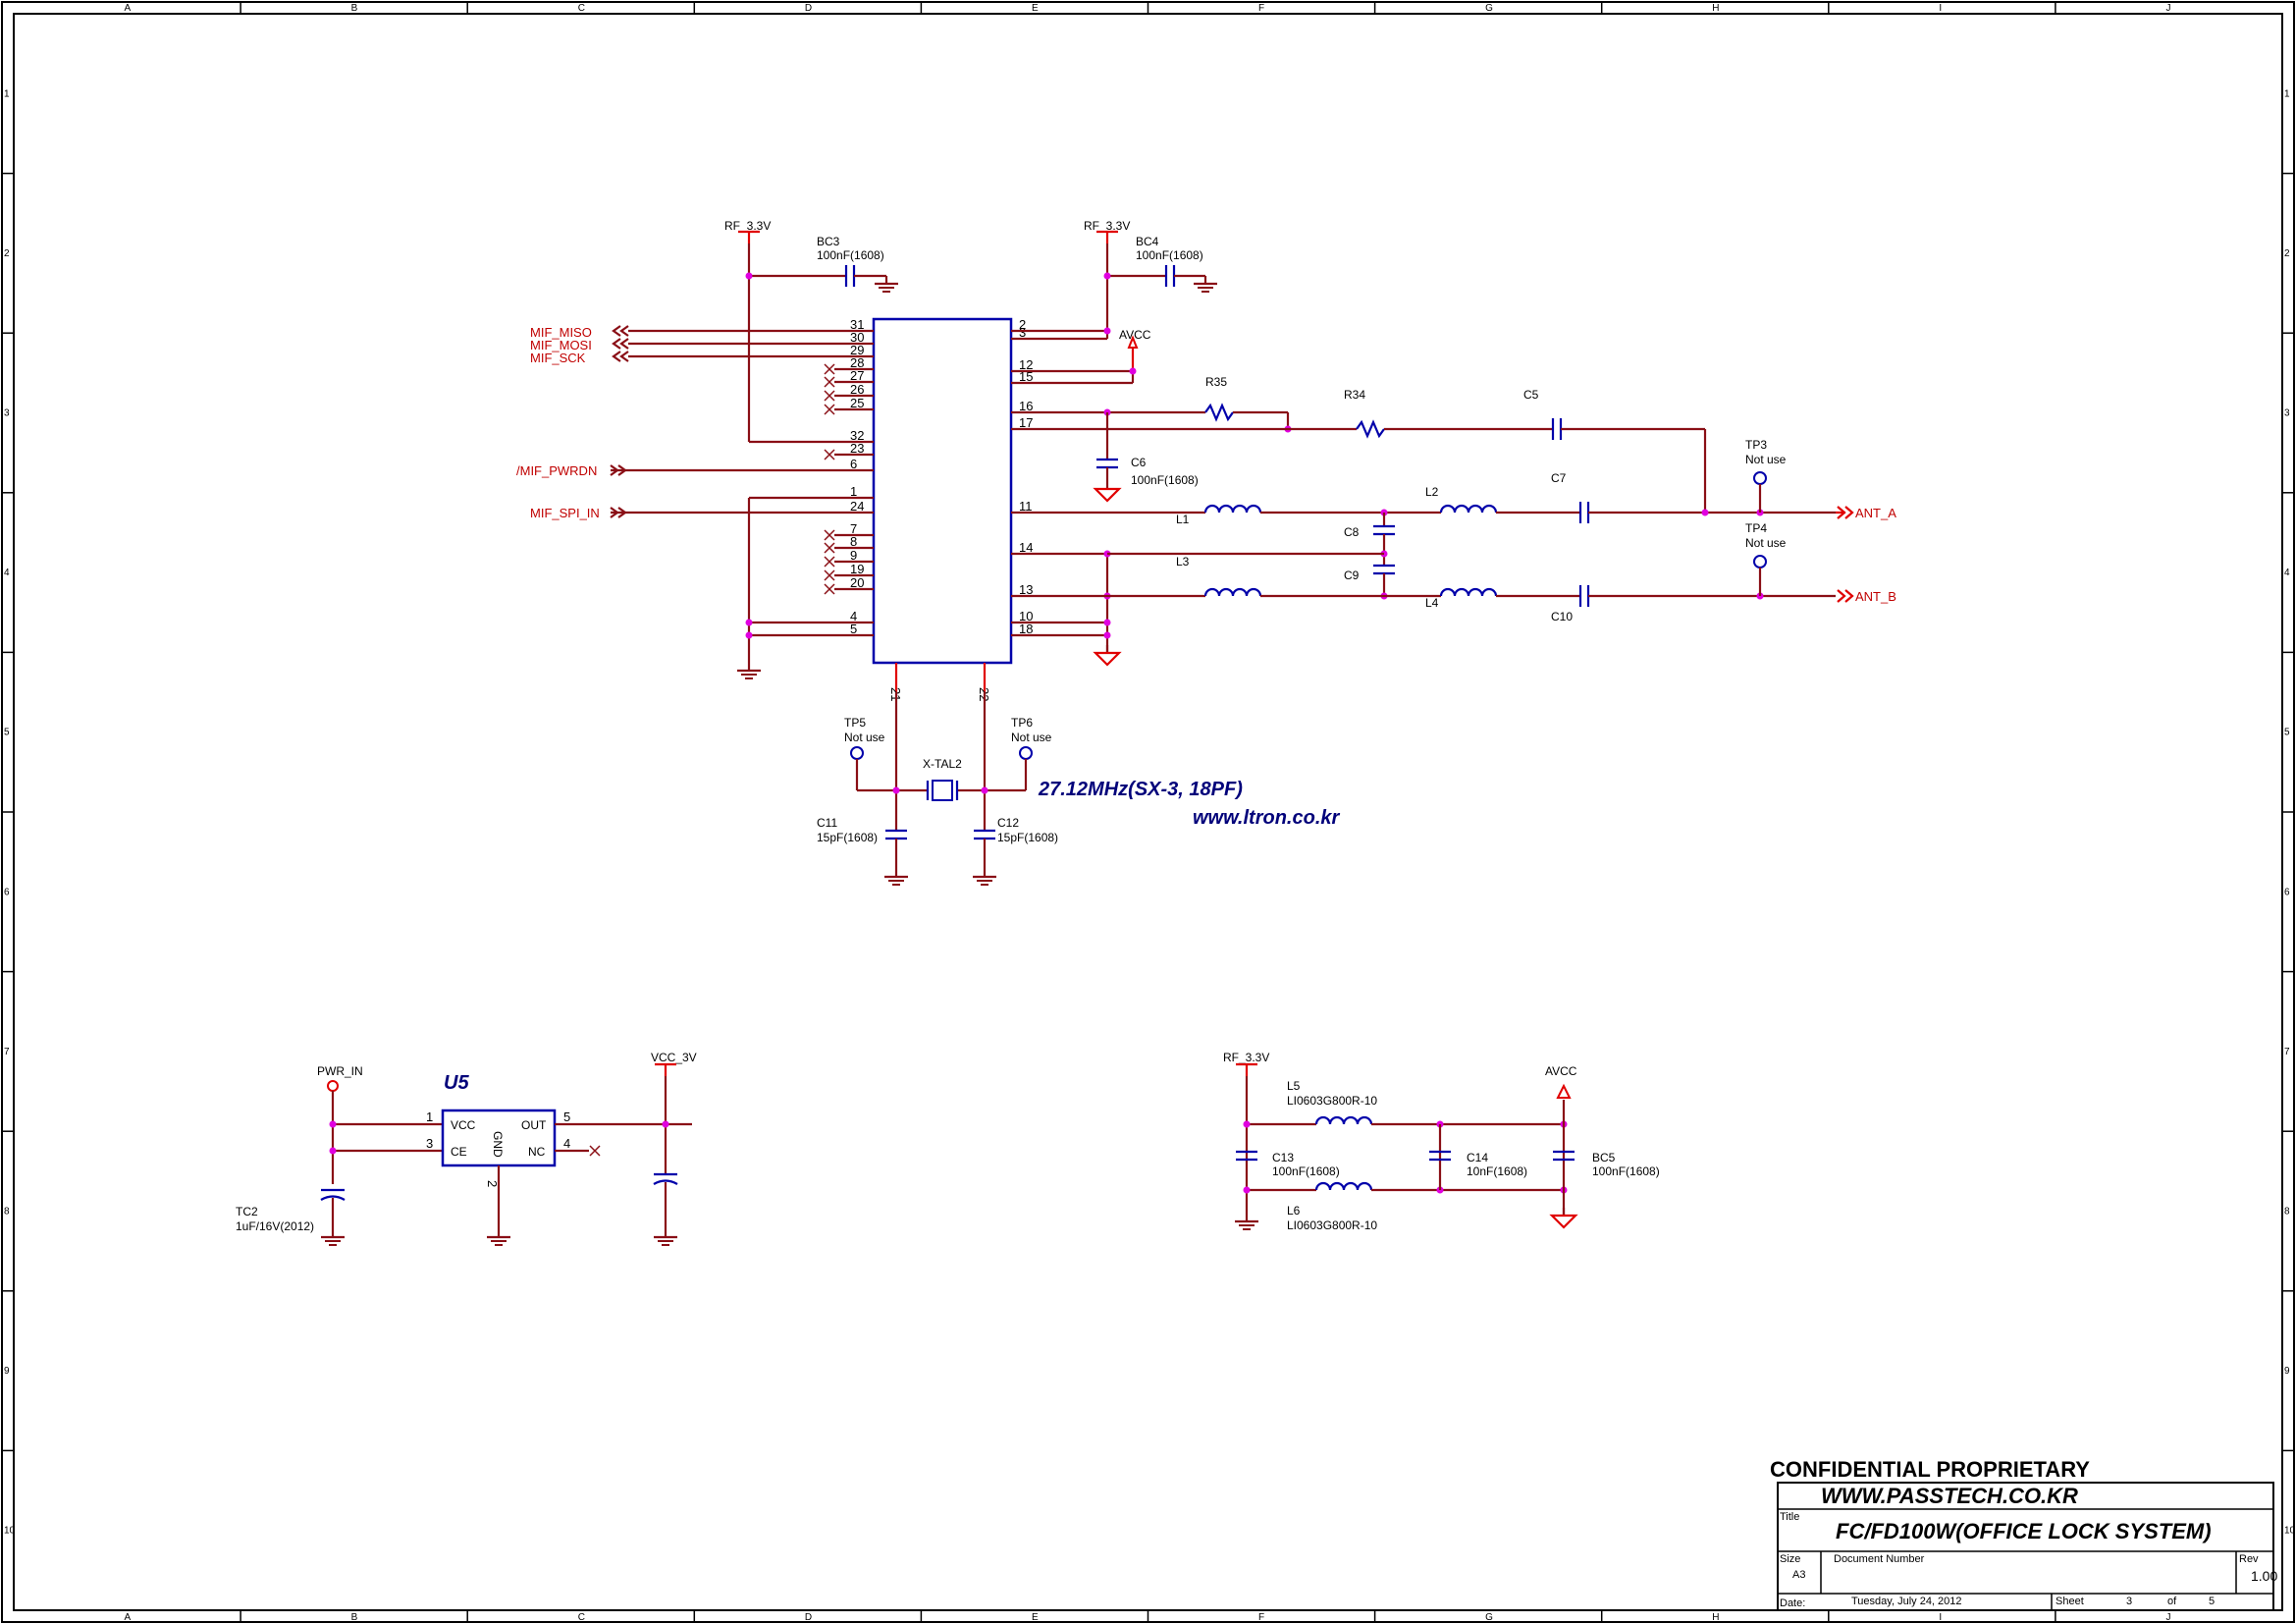  Describe the element at coordinates (2287, 1212) in the screenshot. I see `zone-row-label: 8` at that location.